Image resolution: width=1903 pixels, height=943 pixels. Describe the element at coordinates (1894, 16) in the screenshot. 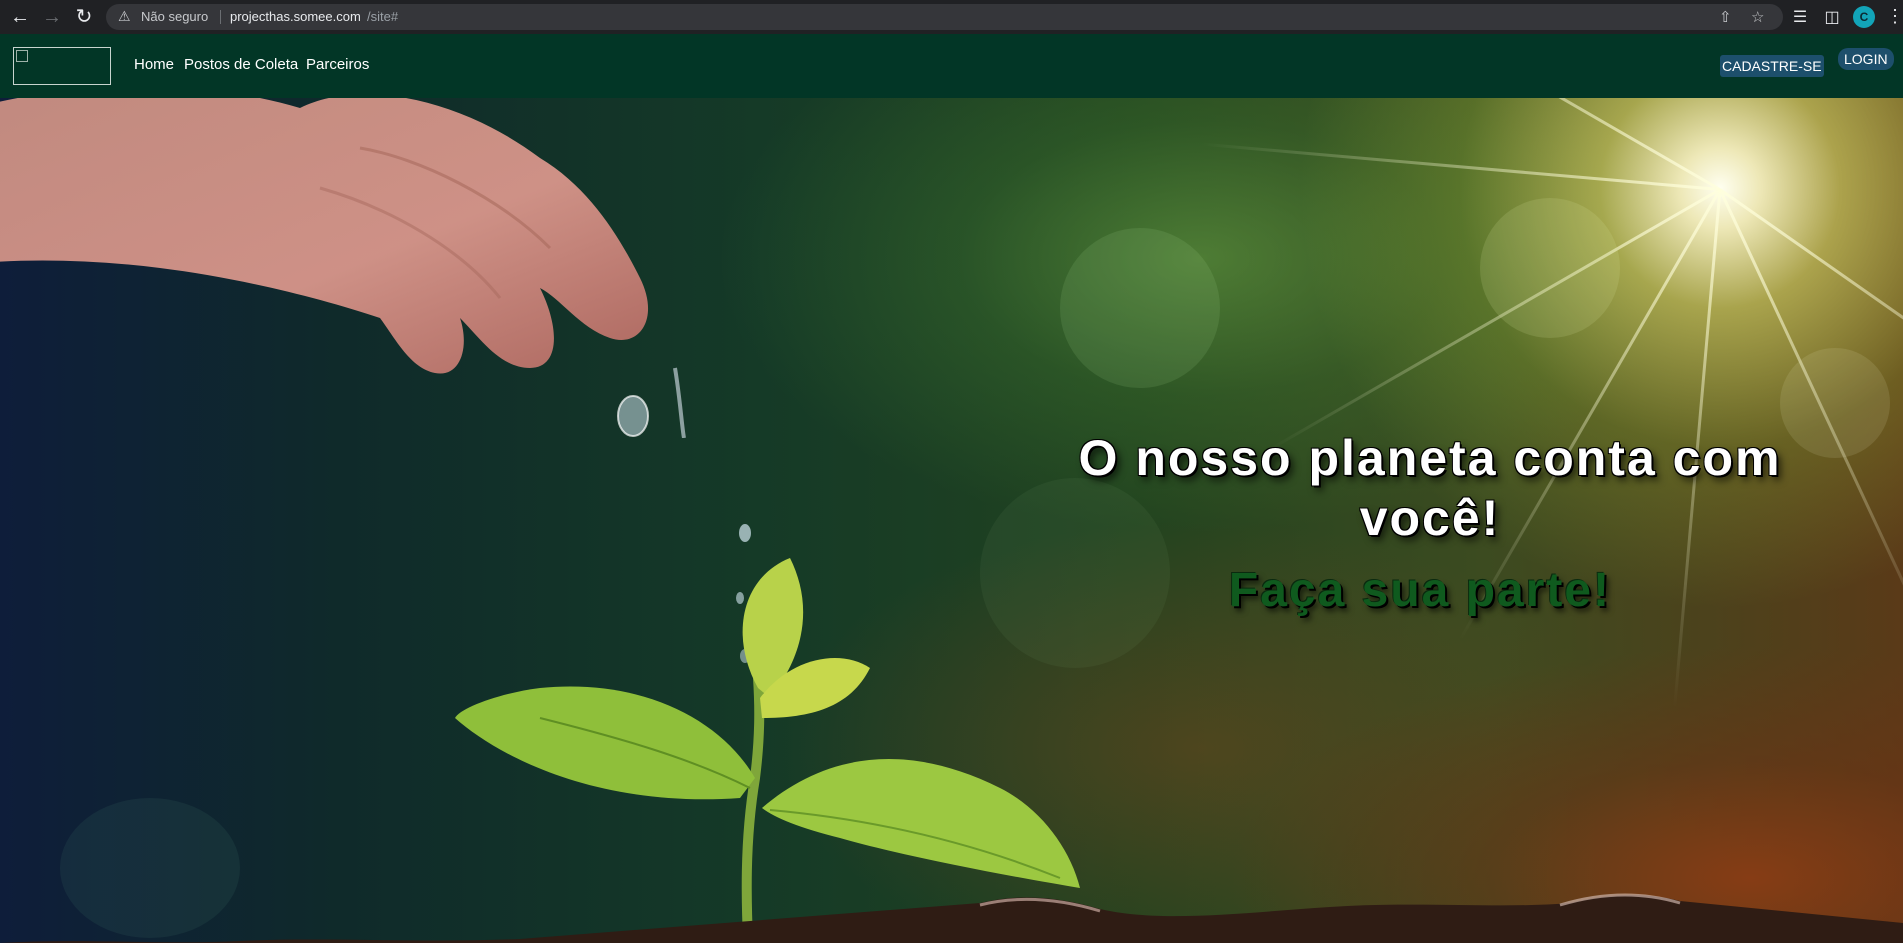

I see `kebab-menu-icon: ⋮` at that location.